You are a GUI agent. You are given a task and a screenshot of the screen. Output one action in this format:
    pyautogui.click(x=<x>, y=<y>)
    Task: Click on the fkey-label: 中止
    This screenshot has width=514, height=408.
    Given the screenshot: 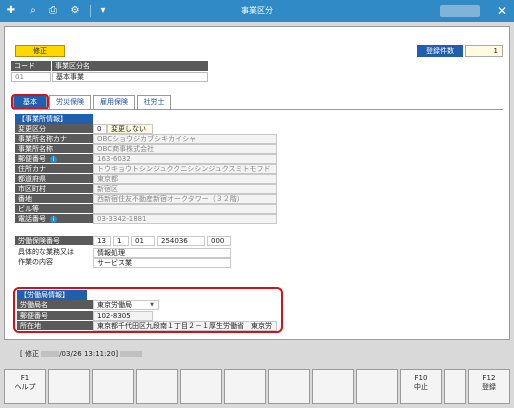 What is the action you would take?
    pyautogui.click(x=421, y=387)
    